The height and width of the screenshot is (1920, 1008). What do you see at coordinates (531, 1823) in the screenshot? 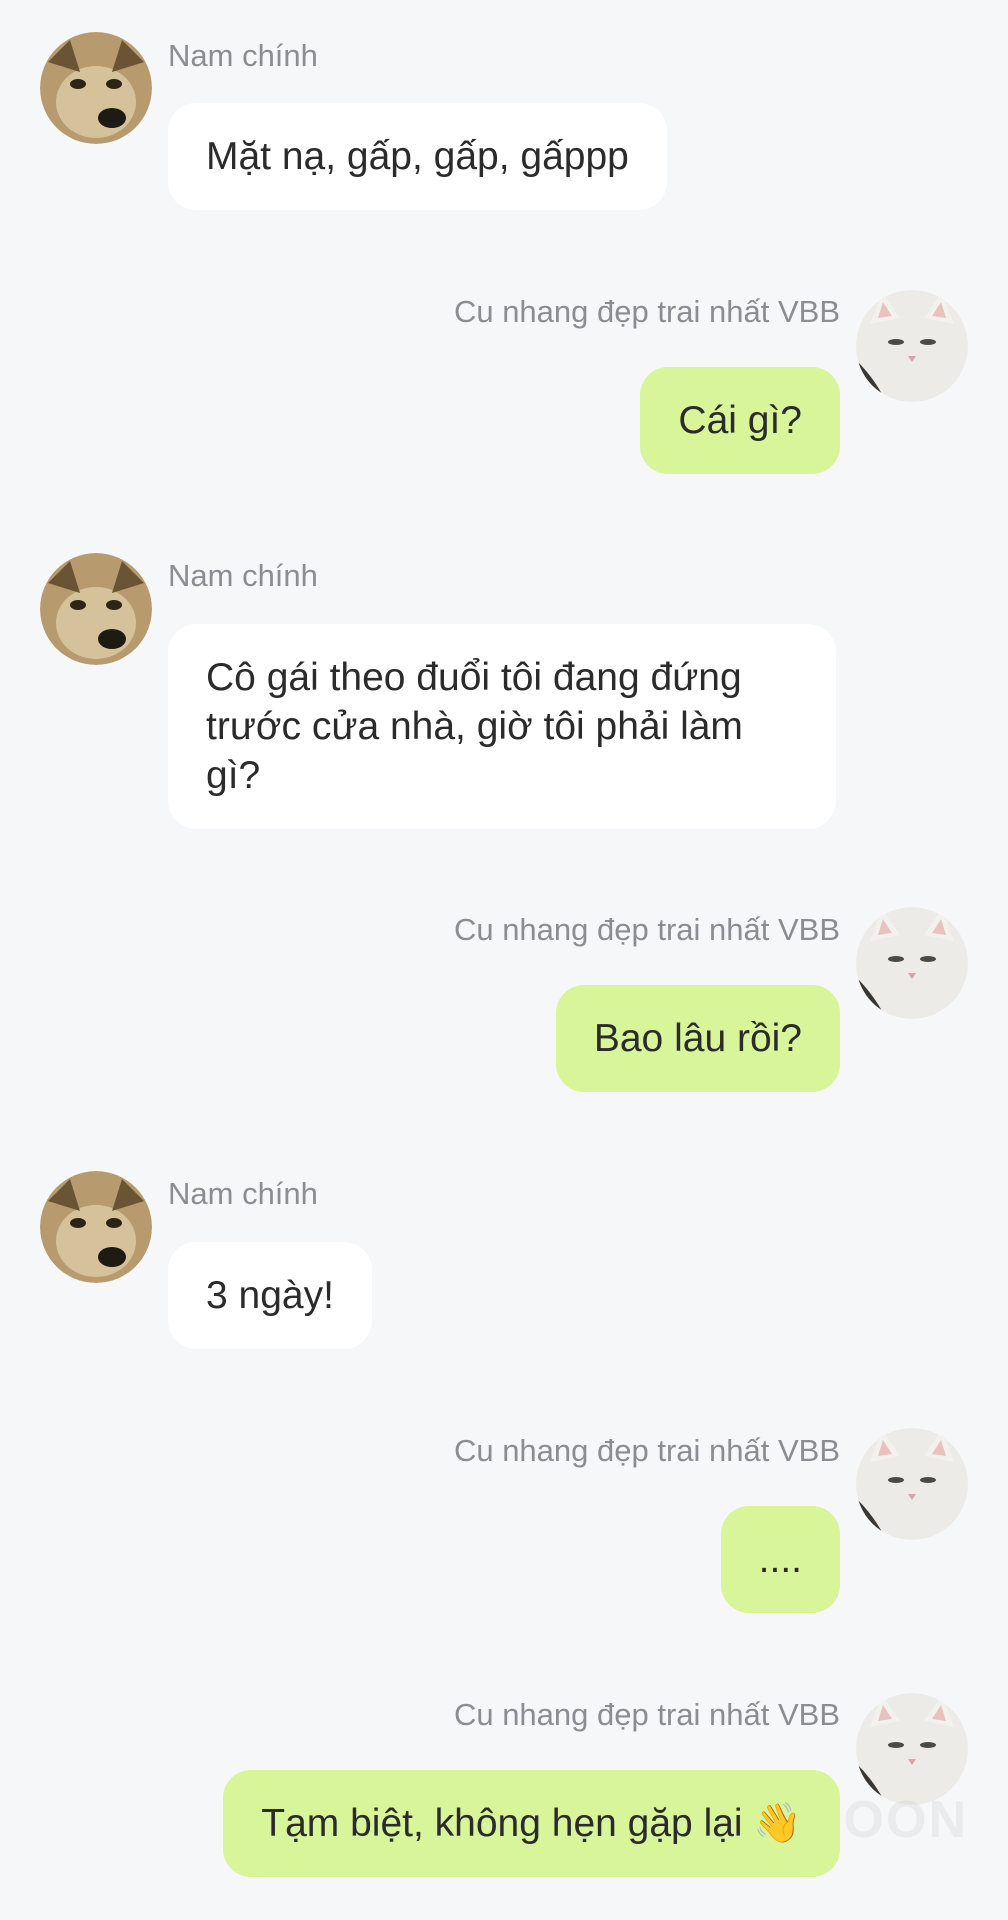
I see `message-bubble: Tạm biệt, không hẹn gặp lại 👋` at bounding box center [531, 1823].